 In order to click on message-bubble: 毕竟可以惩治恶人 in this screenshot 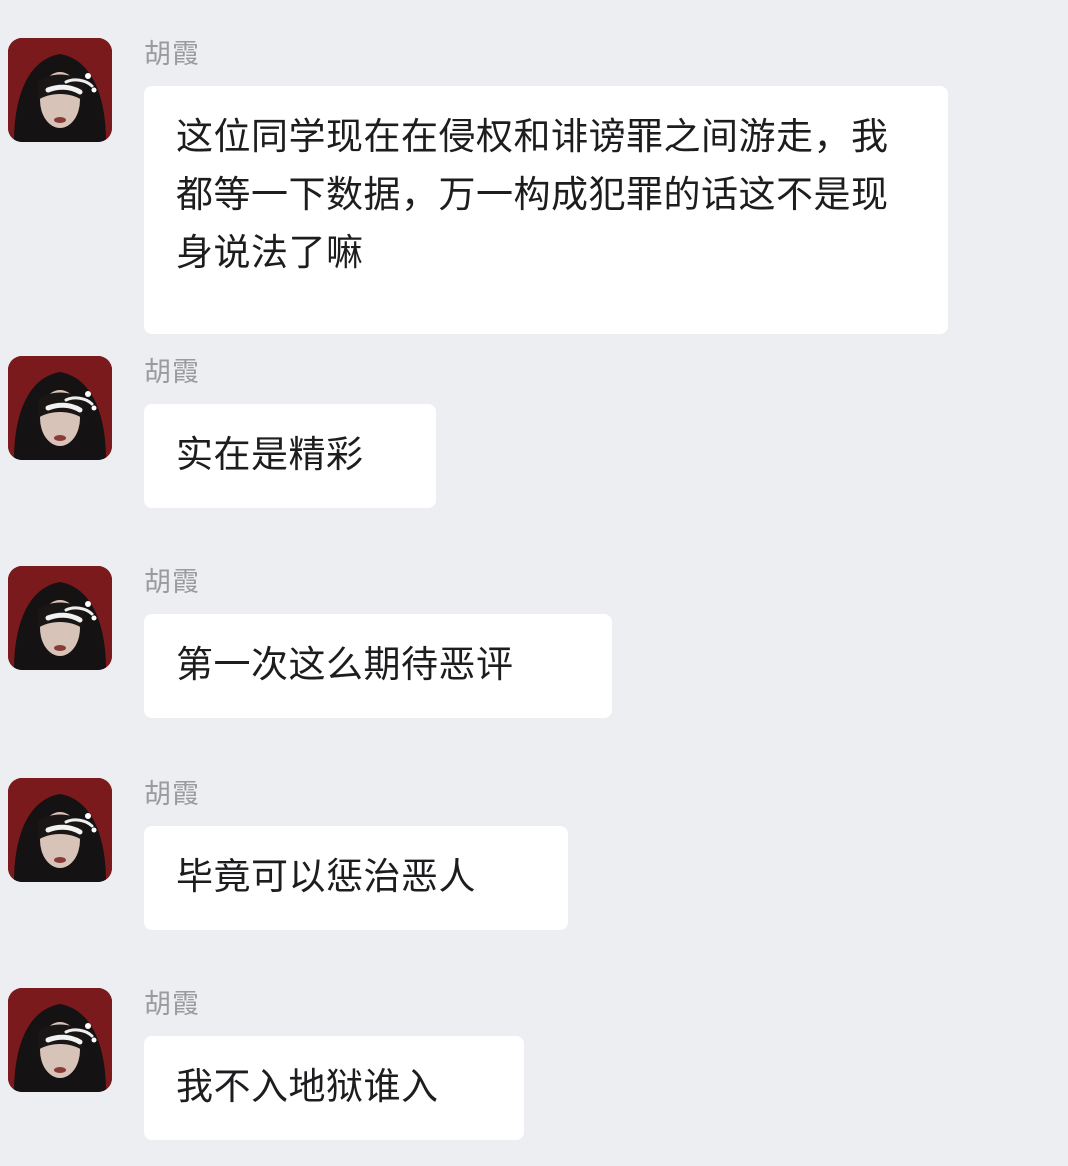, I will do `click(356, 878)`.